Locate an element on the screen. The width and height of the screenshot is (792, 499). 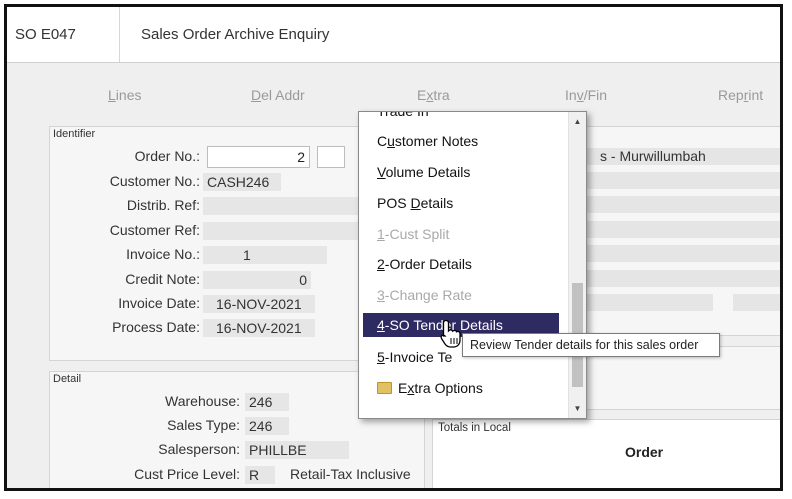
salesperson-label: Salesperson: is located at coordinates (199, 449).